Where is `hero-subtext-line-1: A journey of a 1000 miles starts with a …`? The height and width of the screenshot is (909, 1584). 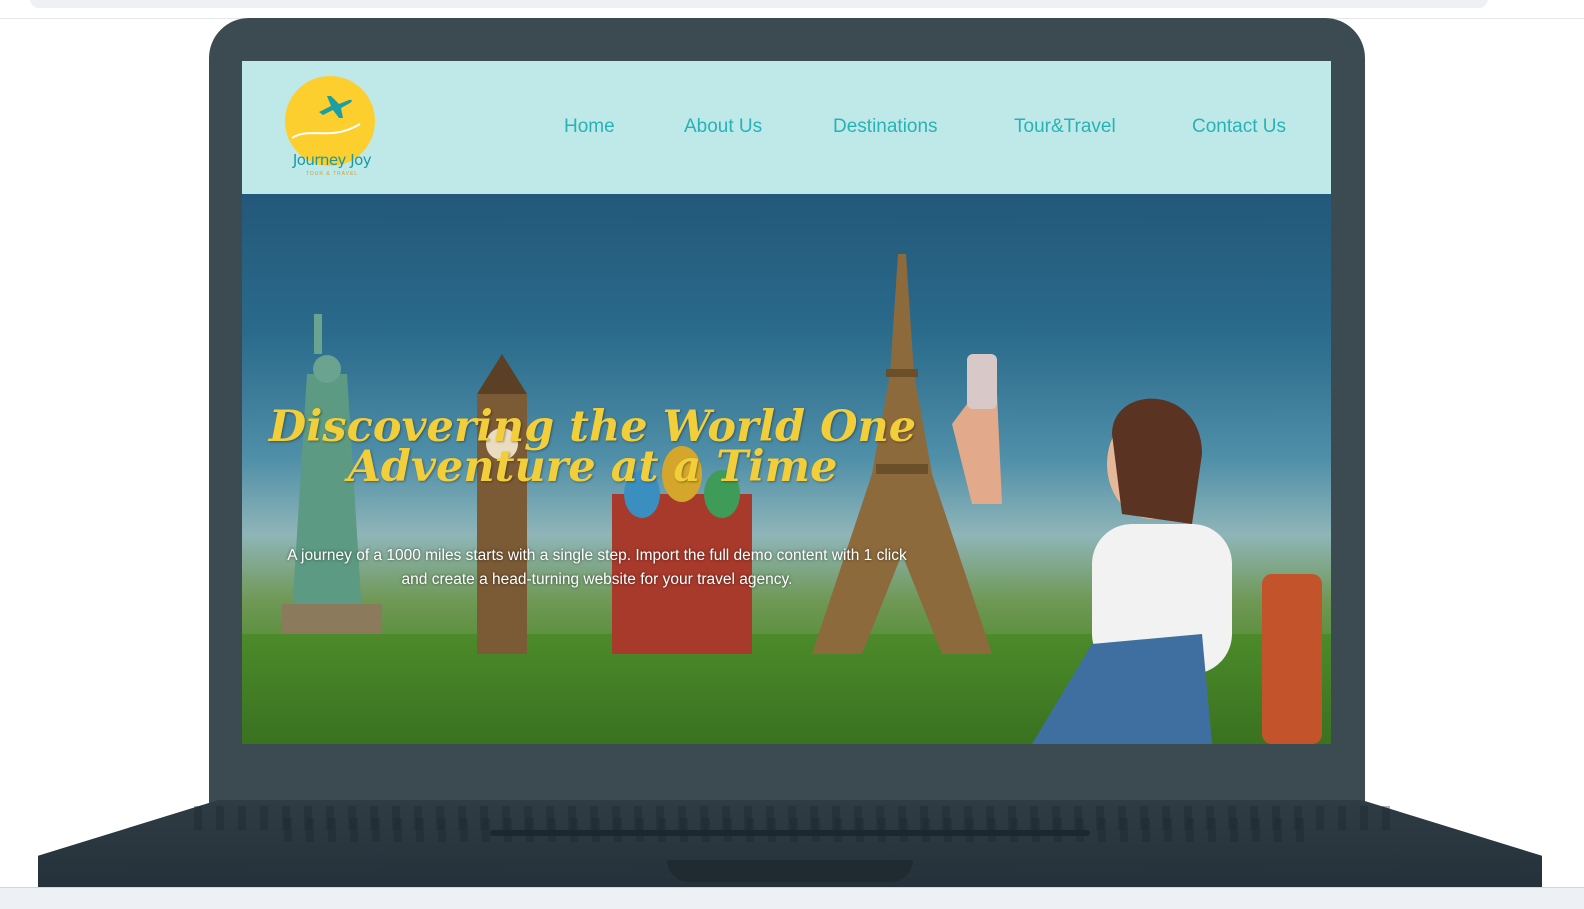 hero-subtext-line-1: A journey of a 1000 miles starts with a … is located at coordinates (597, 555).